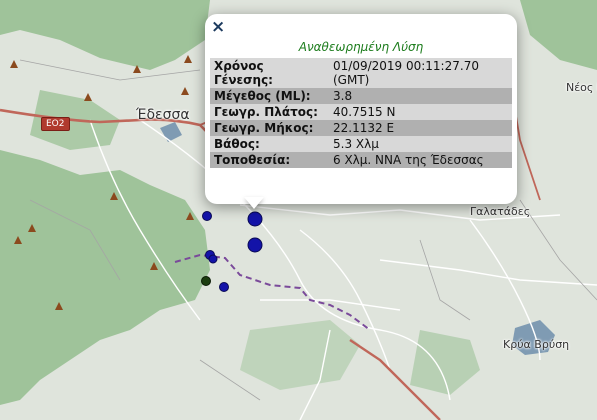  Describe the element at coordinates (255, 219) in the screenshot. I see `earthquake-marker-selected` at that location.